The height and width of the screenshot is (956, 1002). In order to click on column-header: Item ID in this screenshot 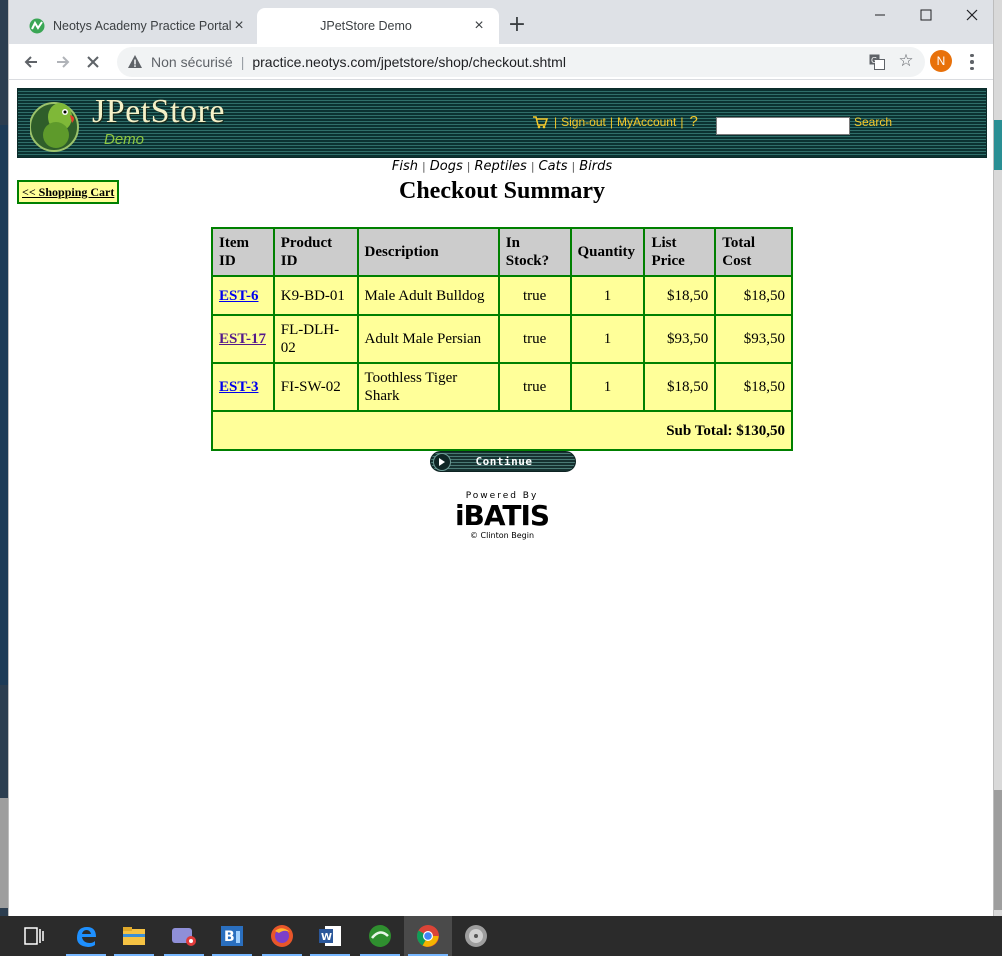, I will do `click(243, 252)`.